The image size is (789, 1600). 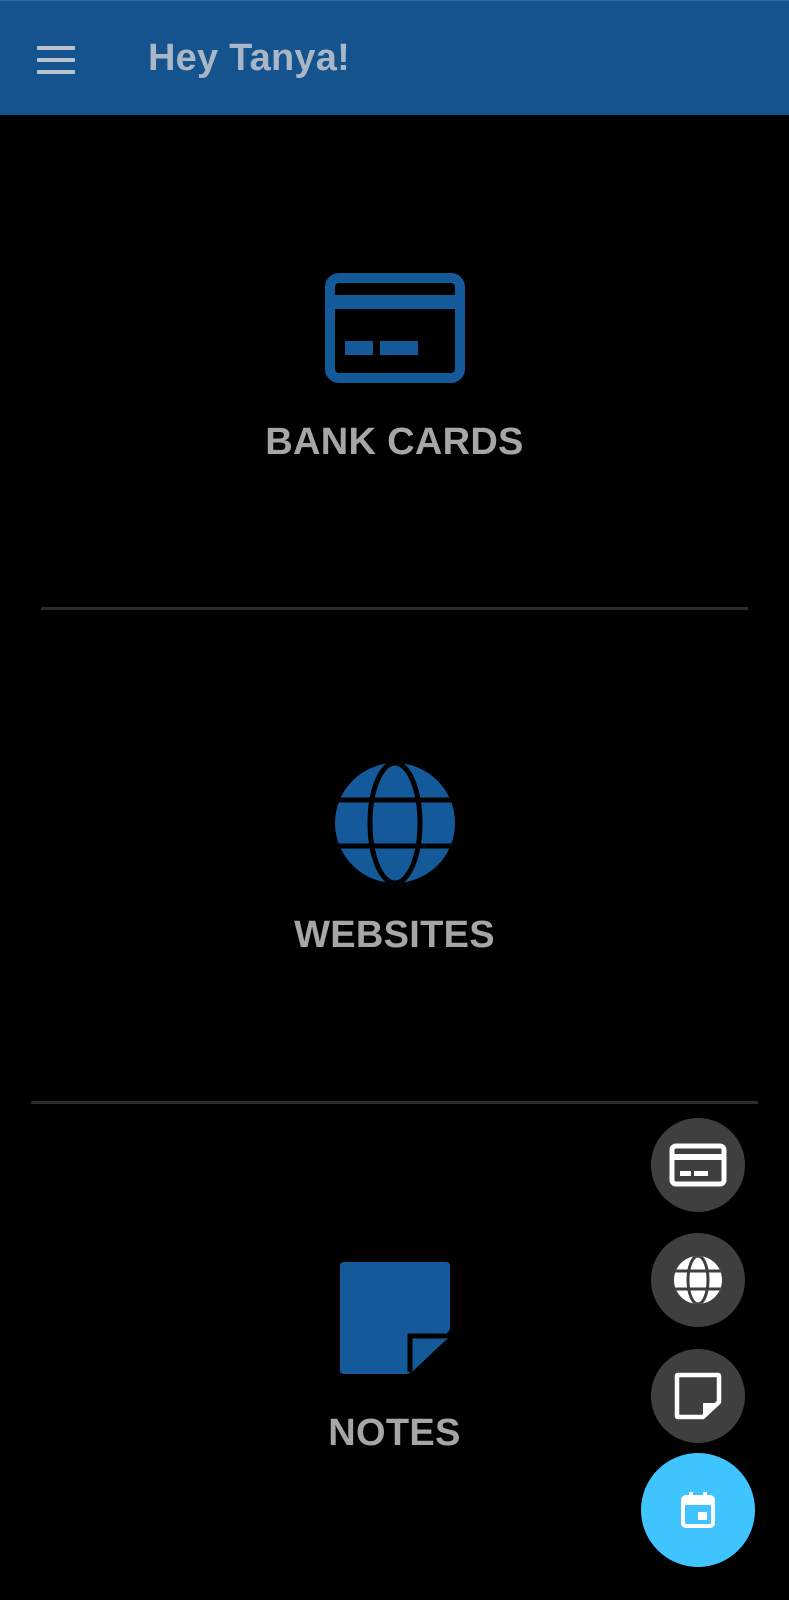 I want to click on menu-icon, so click(x=56, y=60).